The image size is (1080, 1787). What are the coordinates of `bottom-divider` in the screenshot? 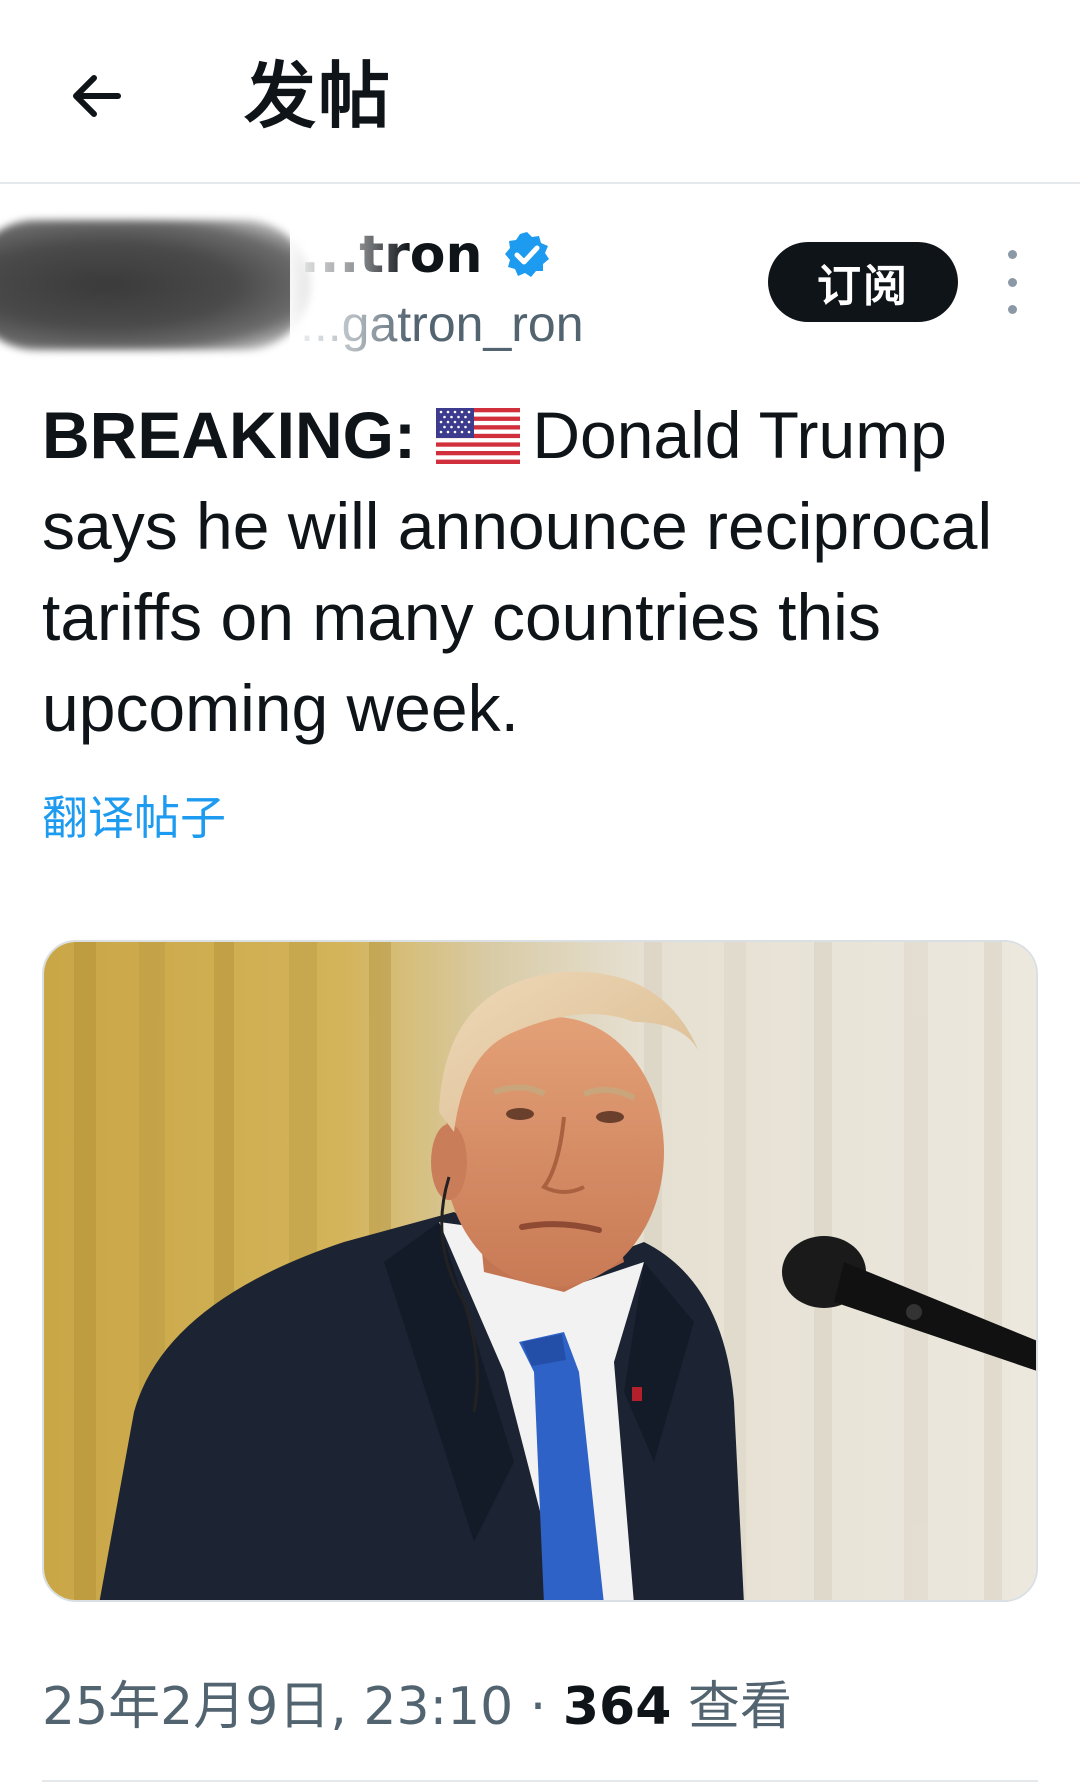 It's located at (540, 1781).